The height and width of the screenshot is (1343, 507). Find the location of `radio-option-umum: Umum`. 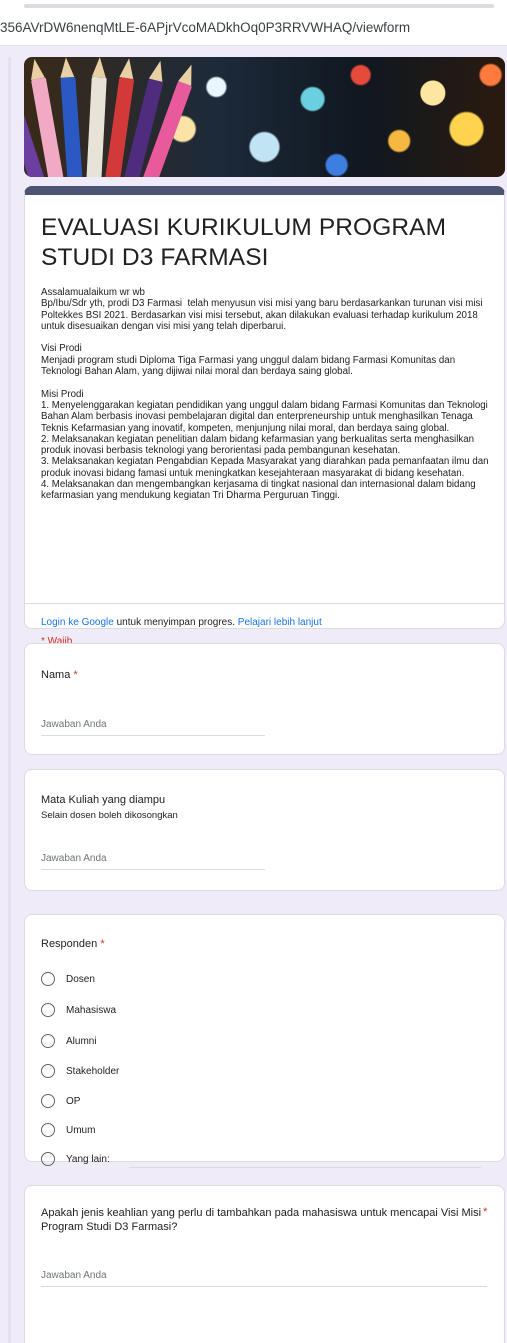

radio-option-umum: Umum is located at coordinates (68, 1130).